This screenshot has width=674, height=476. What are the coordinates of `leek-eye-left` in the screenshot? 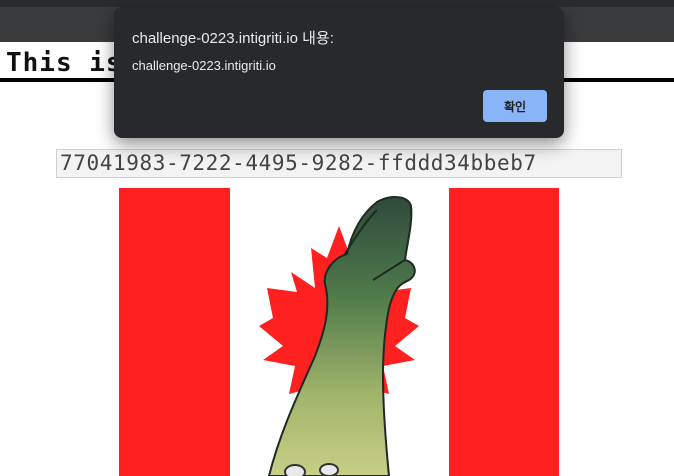 It's located at (295, 470).